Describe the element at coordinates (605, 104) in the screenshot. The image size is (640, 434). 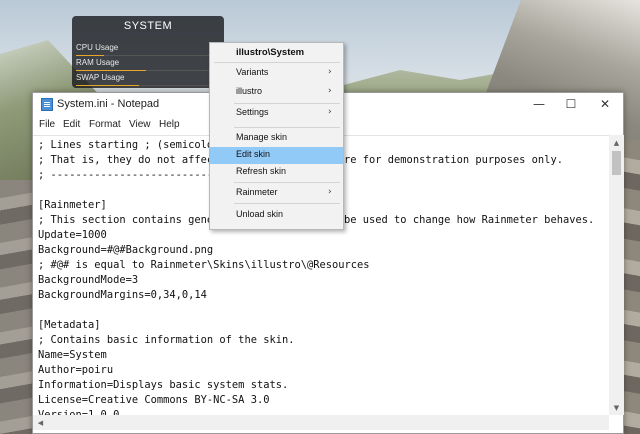
I see `close-button: ✕` at that location.